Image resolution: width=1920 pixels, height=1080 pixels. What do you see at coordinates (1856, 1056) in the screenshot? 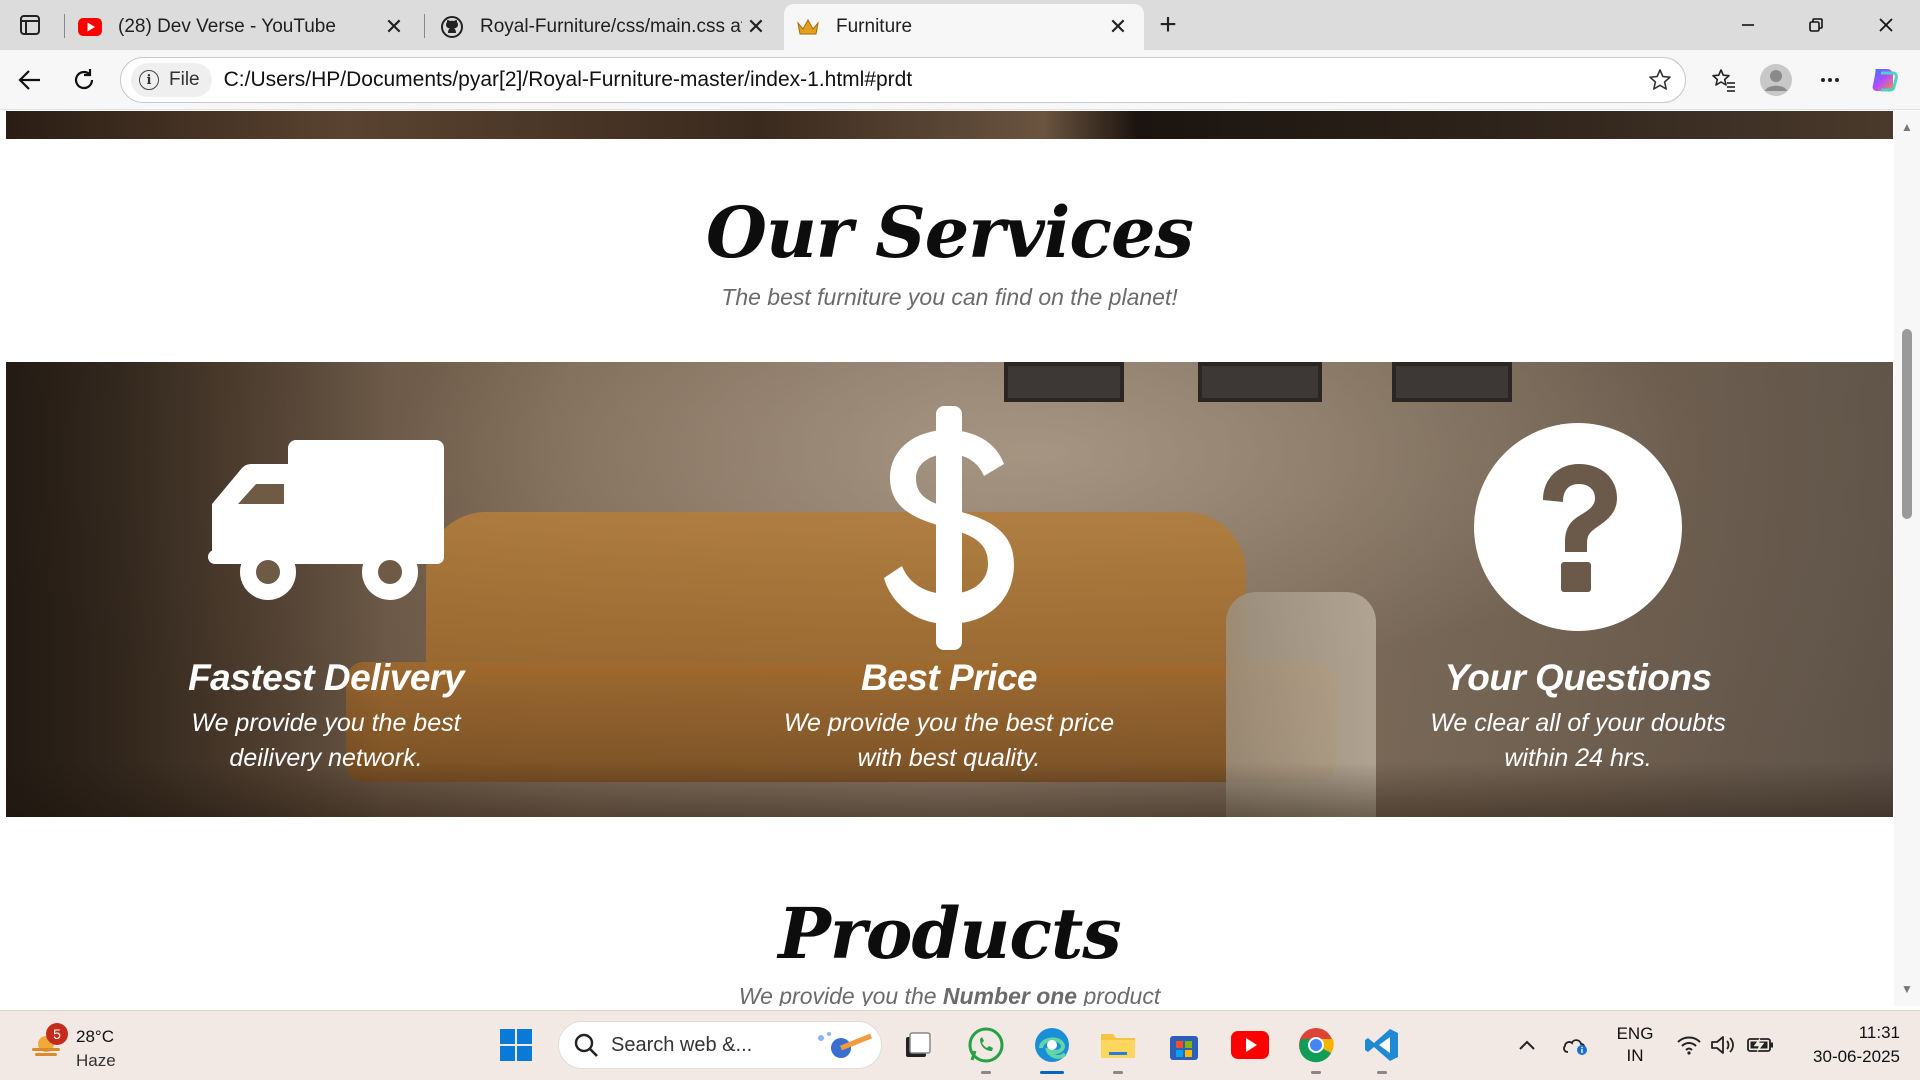
I see `clock-date: 30-06-2025` at bounding box center [1856, 1056].